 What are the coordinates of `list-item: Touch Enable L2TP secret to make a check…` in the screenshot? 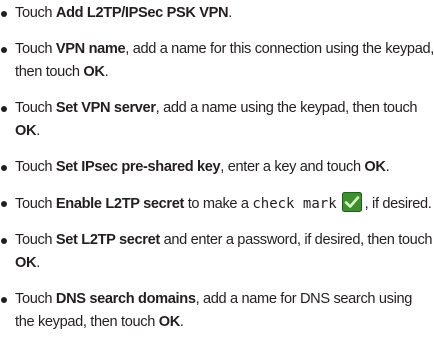 It's located at (217, 204).